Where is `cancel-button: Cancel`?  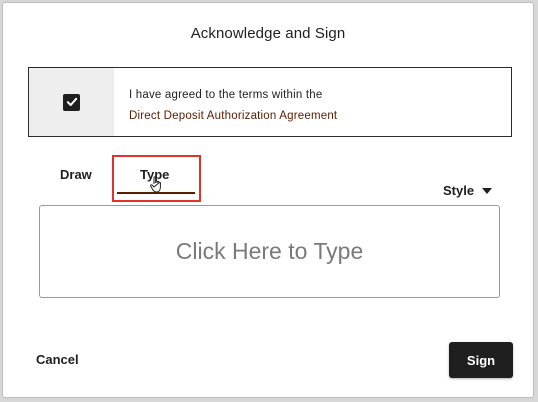
cancel-button: Cancel is located at coordinates (57, 359).